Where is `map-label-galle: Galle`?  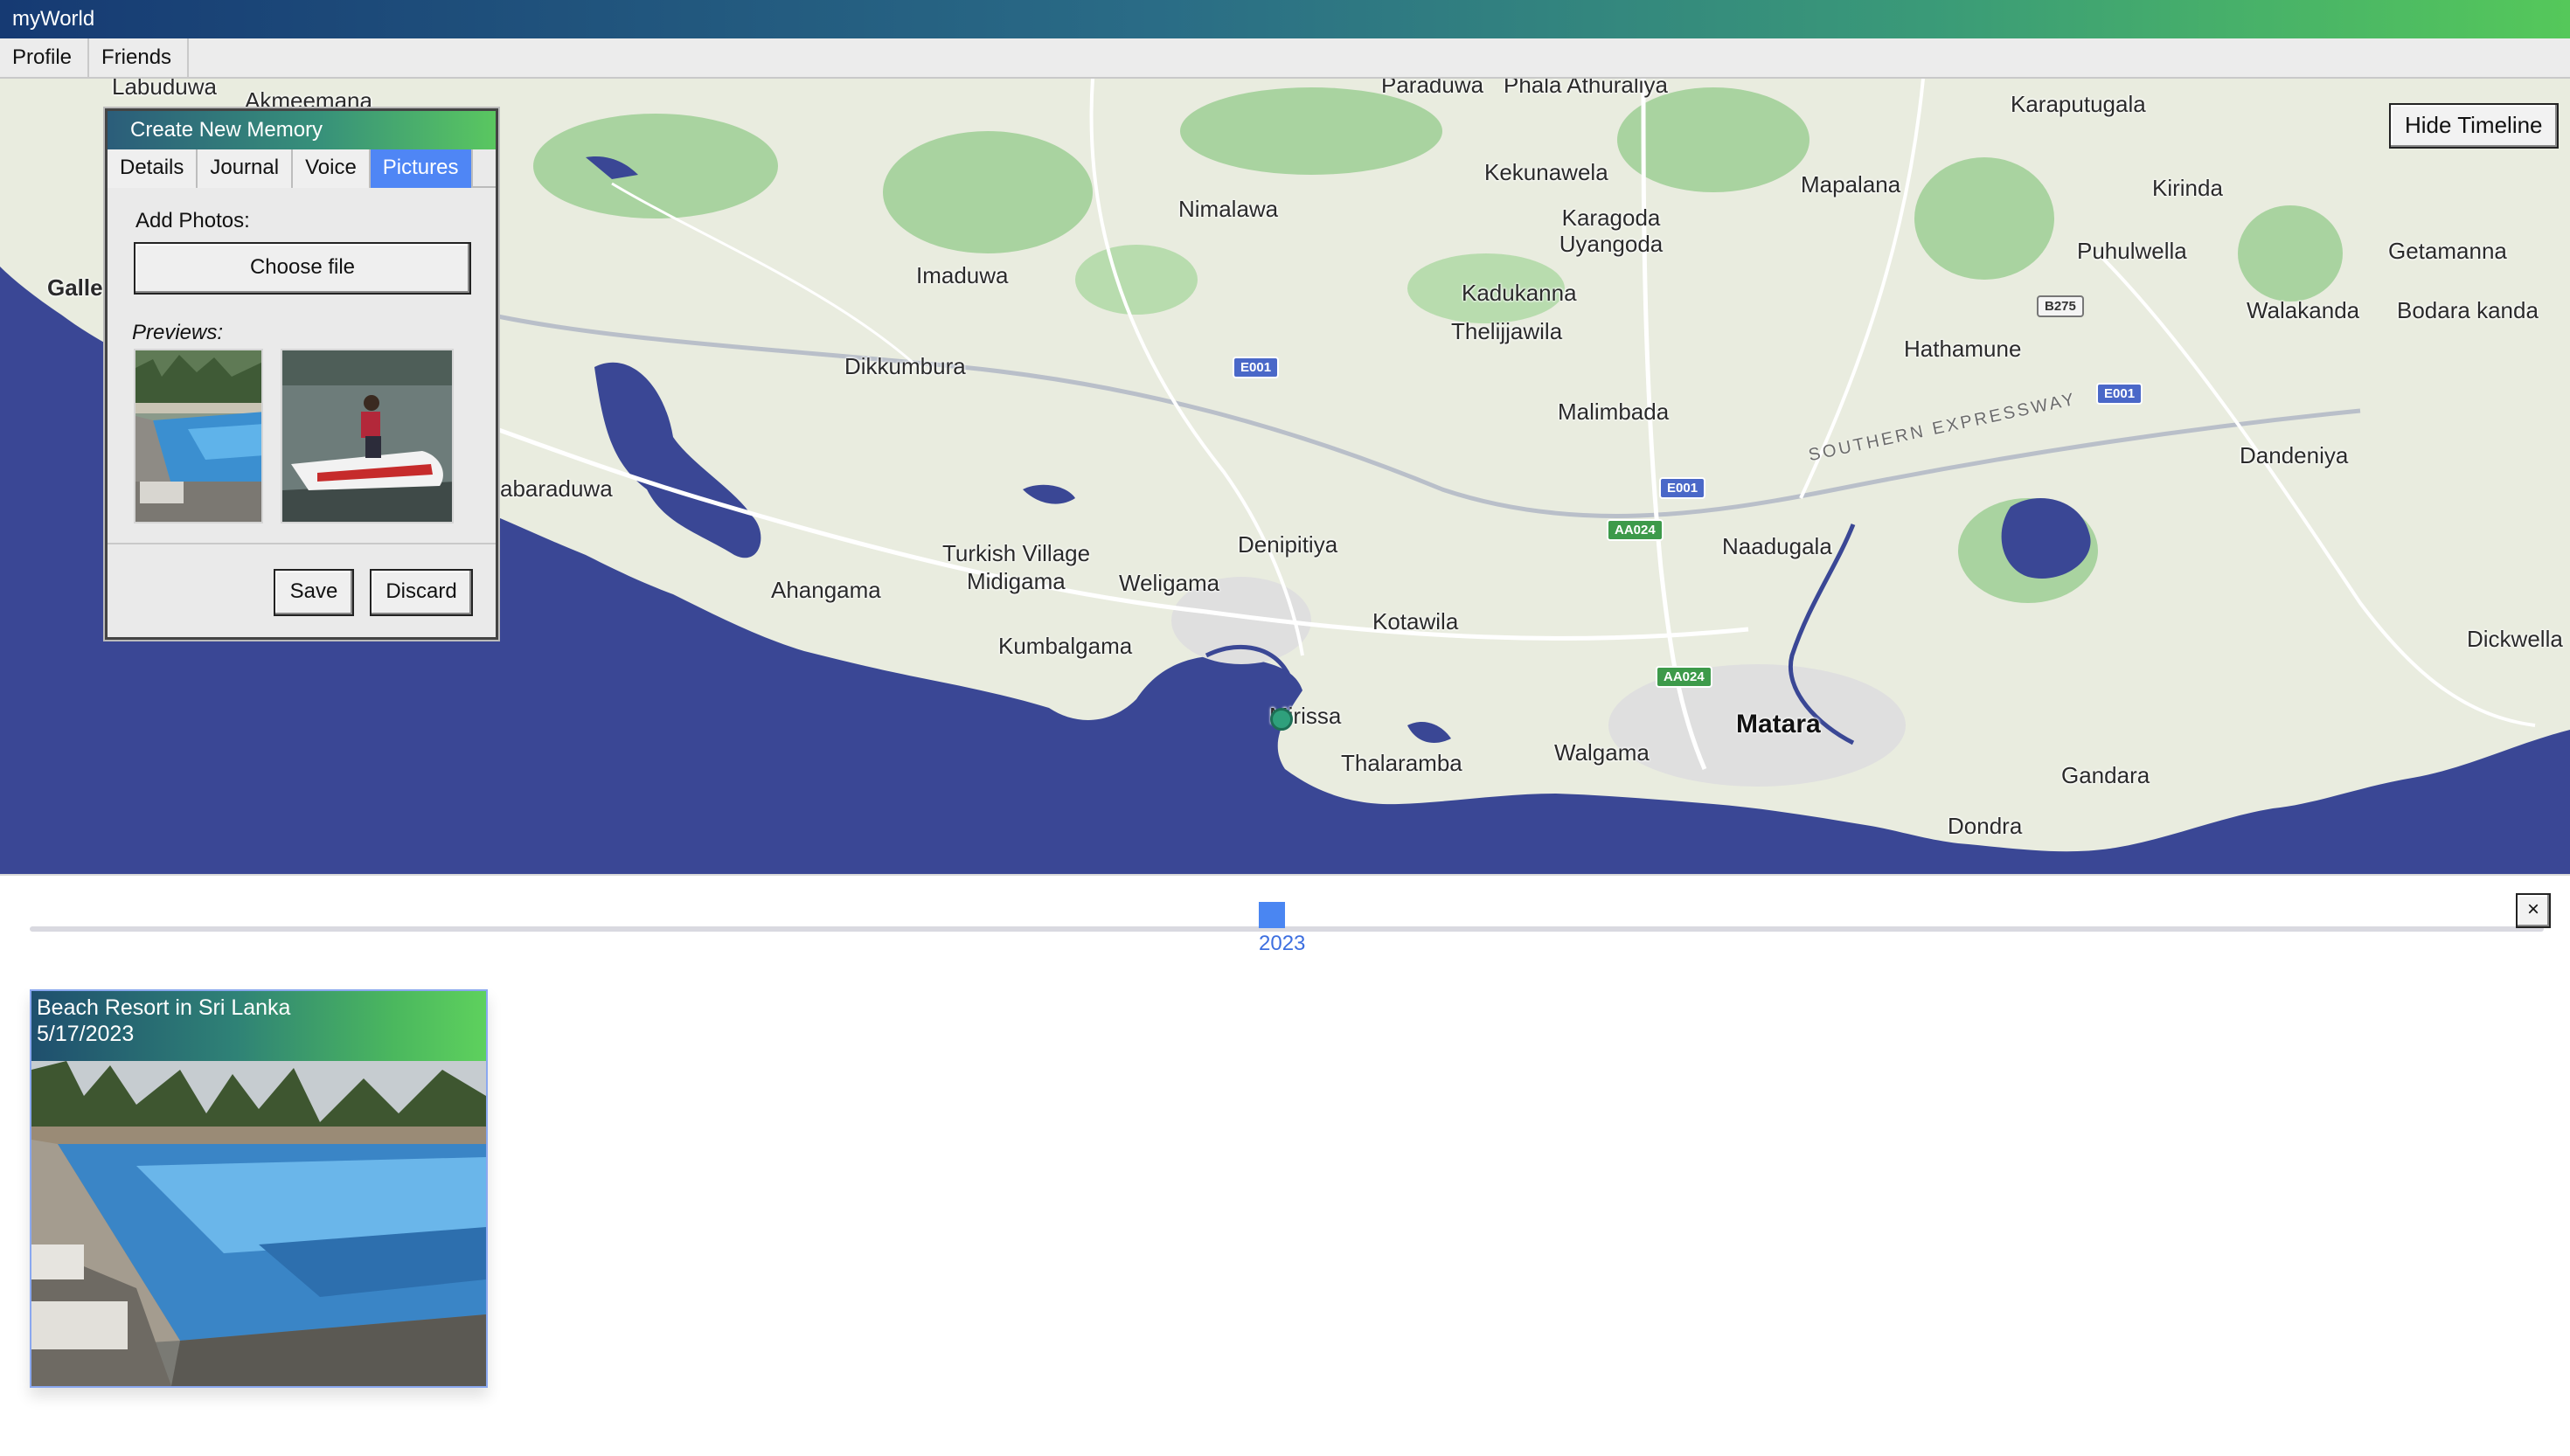
map-label-galle: Galle is located at coordinates (75, 287).